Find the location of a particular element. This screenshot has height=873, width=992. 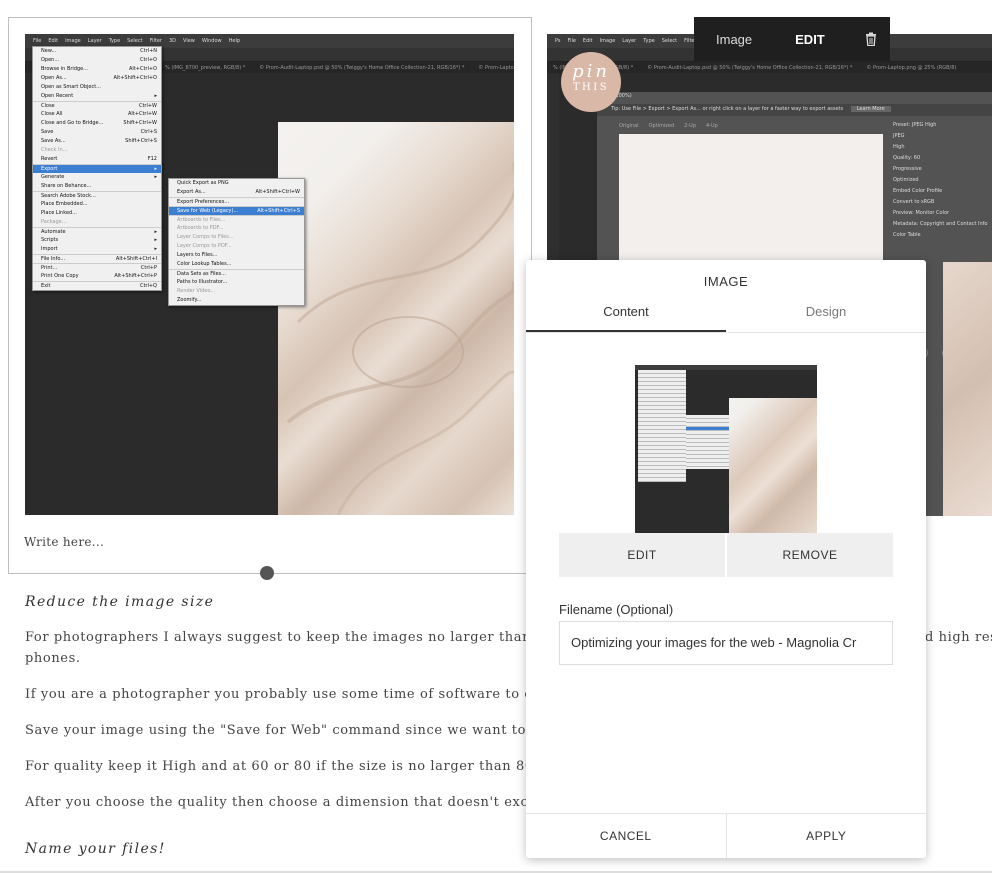

menu-item-shortcut: Shift+Ctrl+W is located at coordinates (140, 123).